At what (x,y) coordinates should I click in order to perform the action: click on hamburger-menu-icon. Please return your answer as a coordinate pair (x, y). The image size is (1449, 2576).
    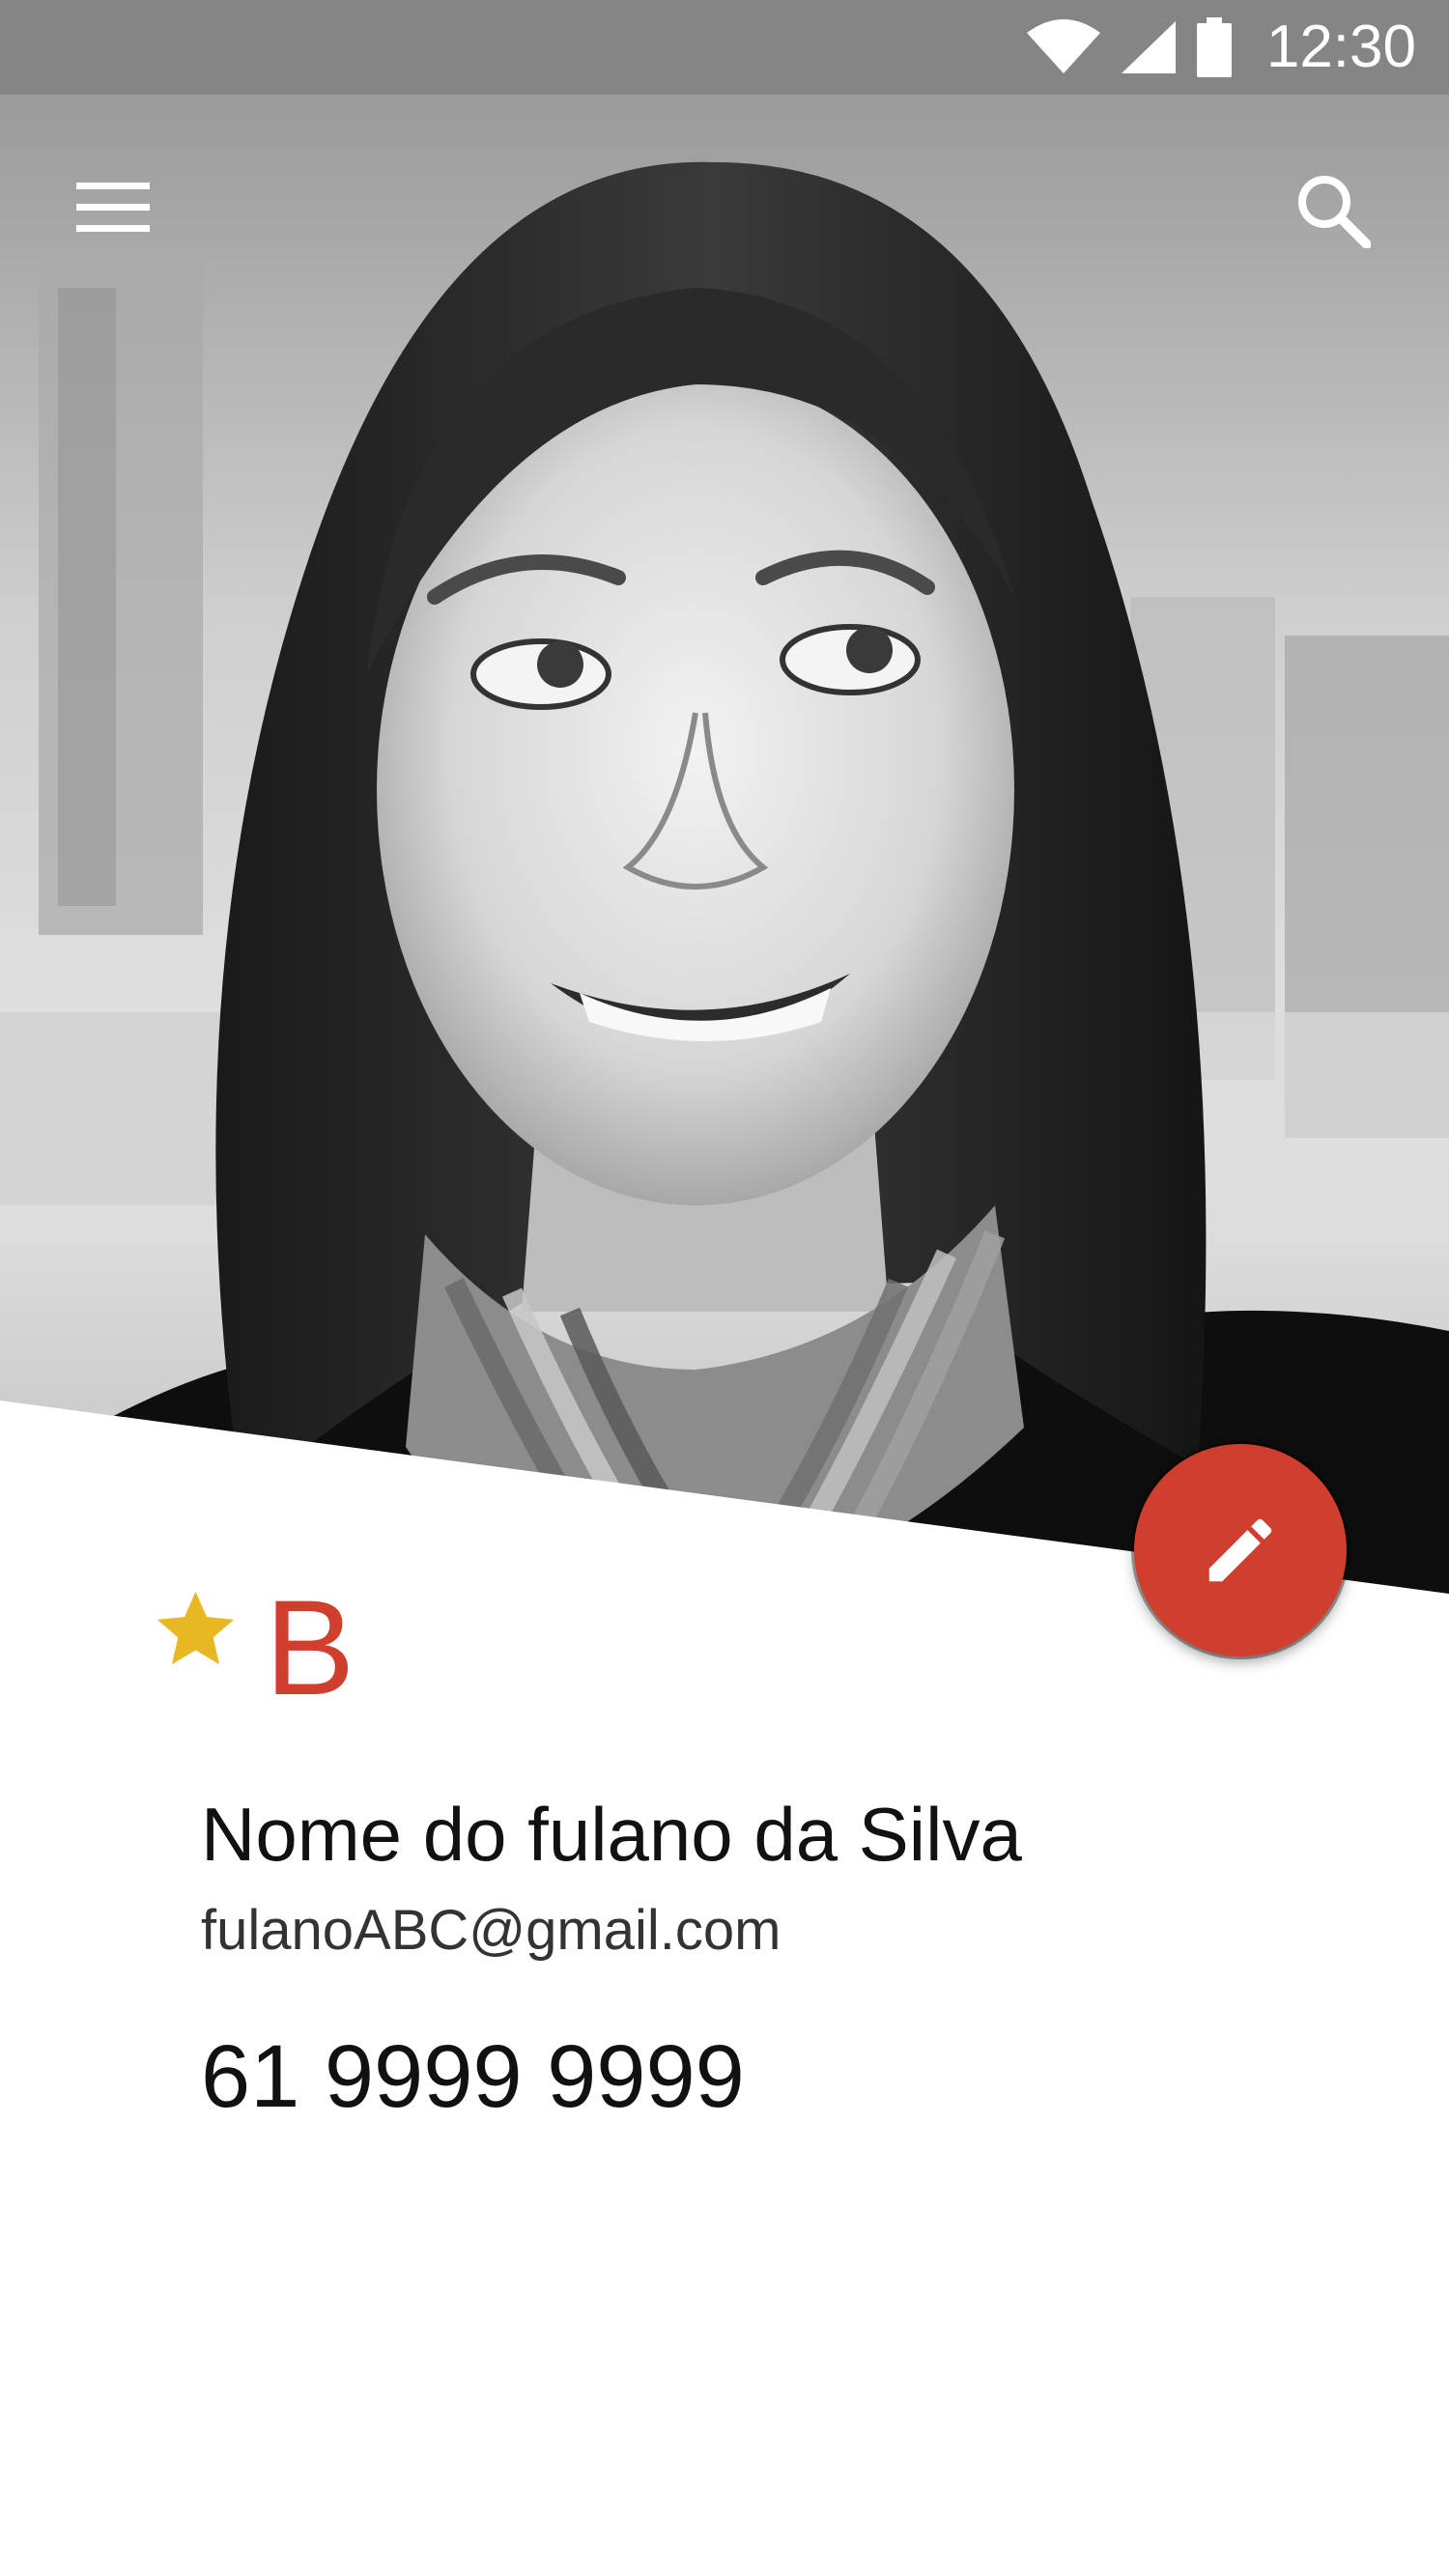
    Looking at the image, I should click on (113, 207).